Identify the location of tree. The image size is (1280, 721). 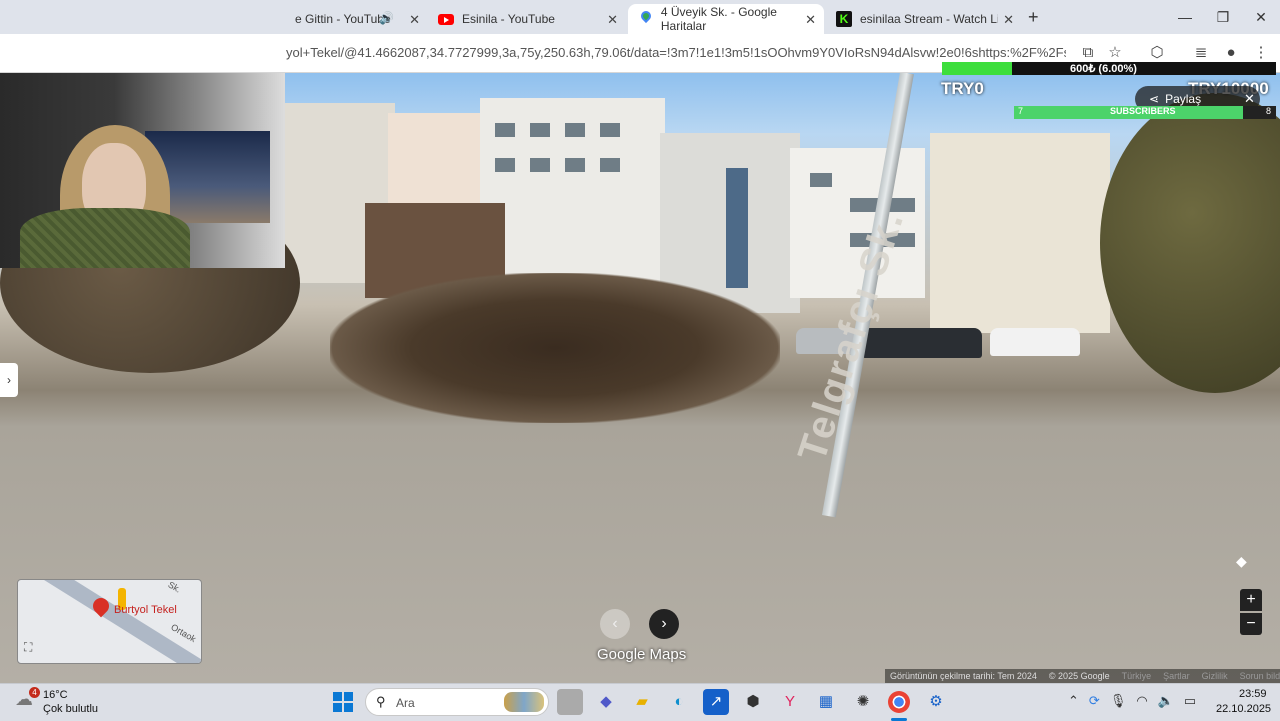
(1190, 243).